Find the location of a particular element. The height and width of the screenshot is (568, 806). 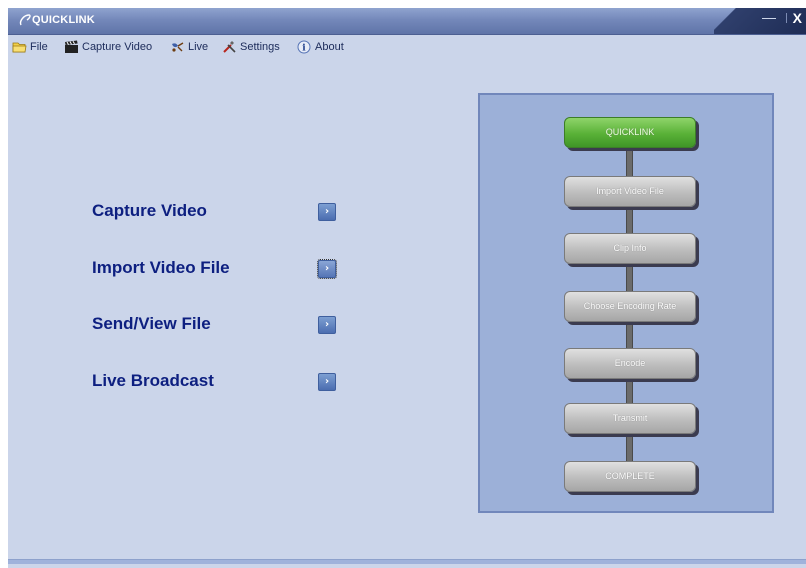

workflow-step-transmit: Transmit is located at coordinates (630, 418).